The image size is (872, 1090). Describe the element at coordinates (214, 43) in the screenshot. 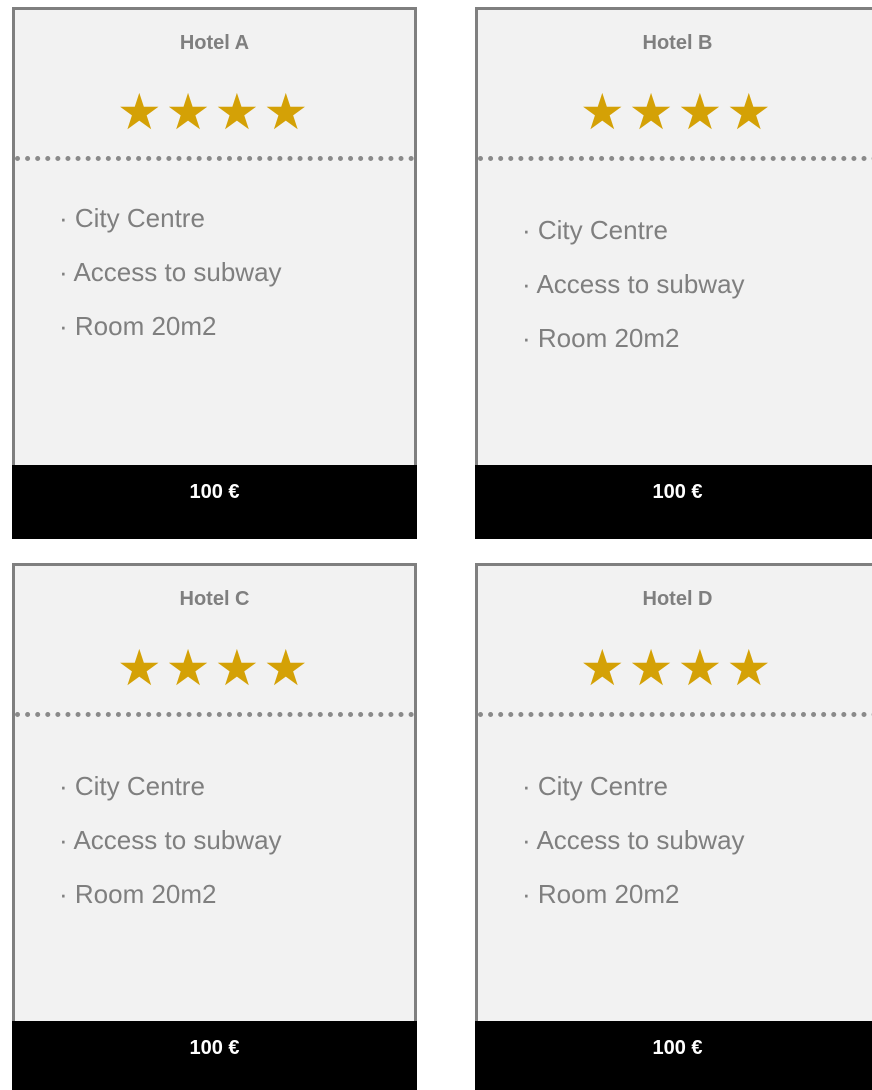

I see `hotel-title: Hotel A` at that location.